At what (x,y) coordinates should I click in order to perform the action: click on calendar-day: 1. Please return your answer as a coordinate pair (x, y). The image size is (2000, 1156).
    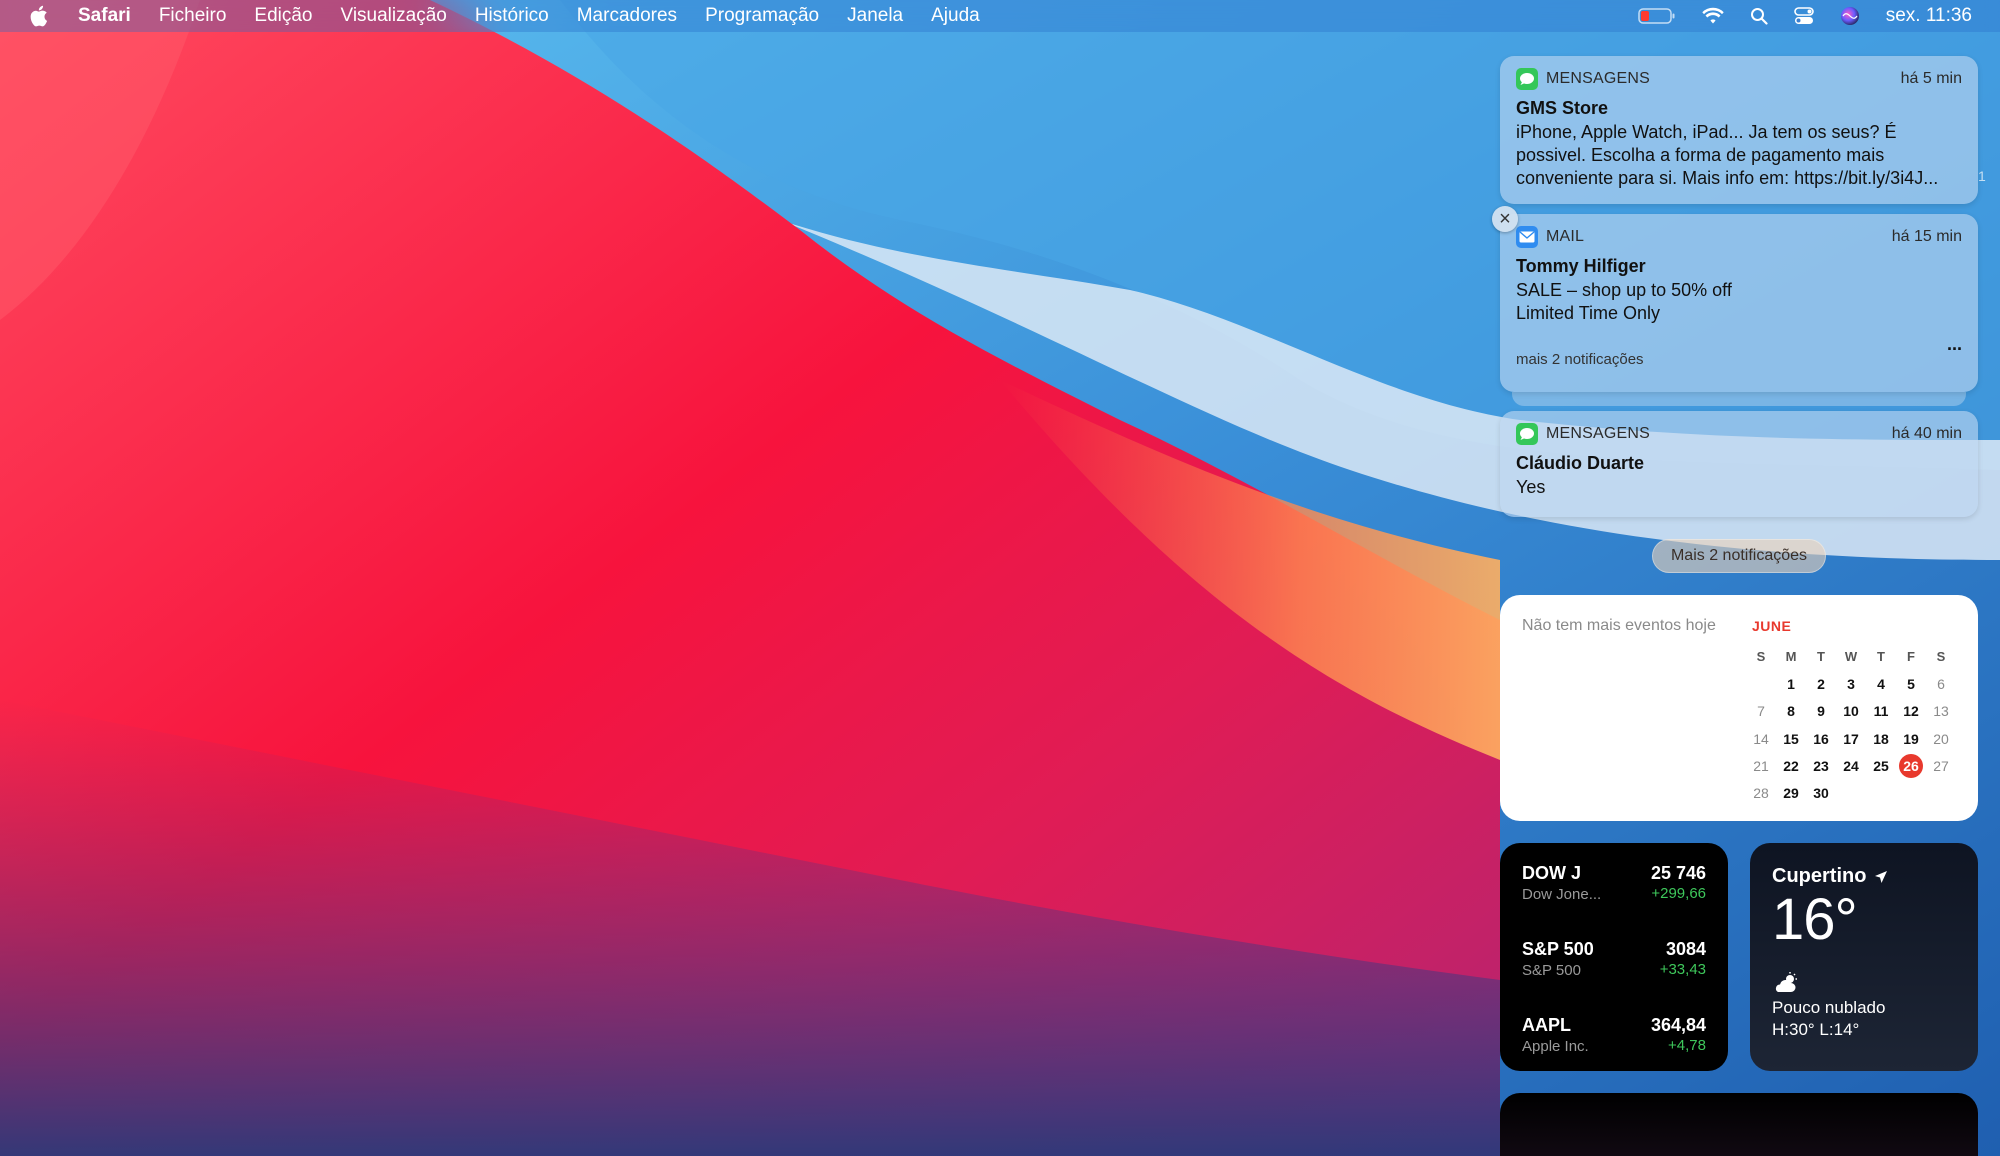
    Looking at the image, I should click on (1791, 683).